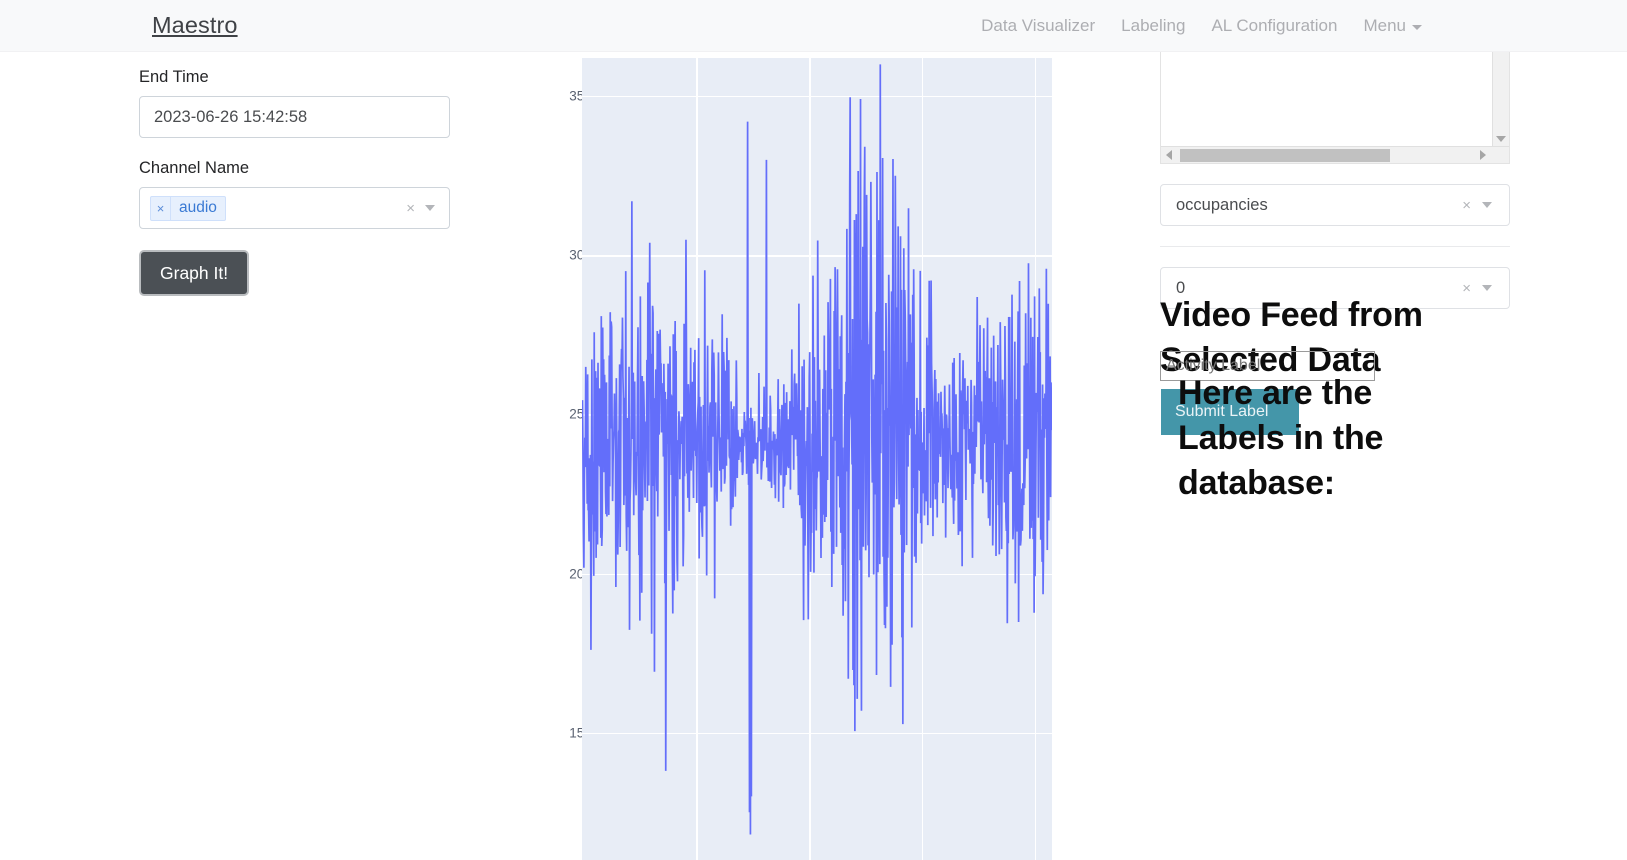 This screenshot has width=1627, height=860. I want to click on end-time-label: End Time, so click(174, 77).